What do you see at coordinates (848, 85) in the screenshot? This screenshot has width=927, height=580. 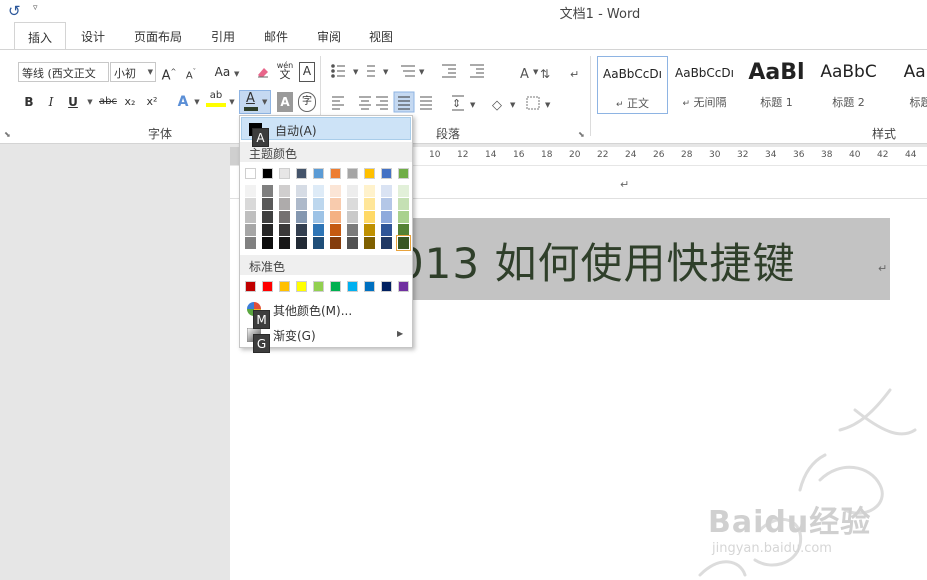 I see `style-heading-2: AaBbC 标题 2` at bounding box center [848, 85].